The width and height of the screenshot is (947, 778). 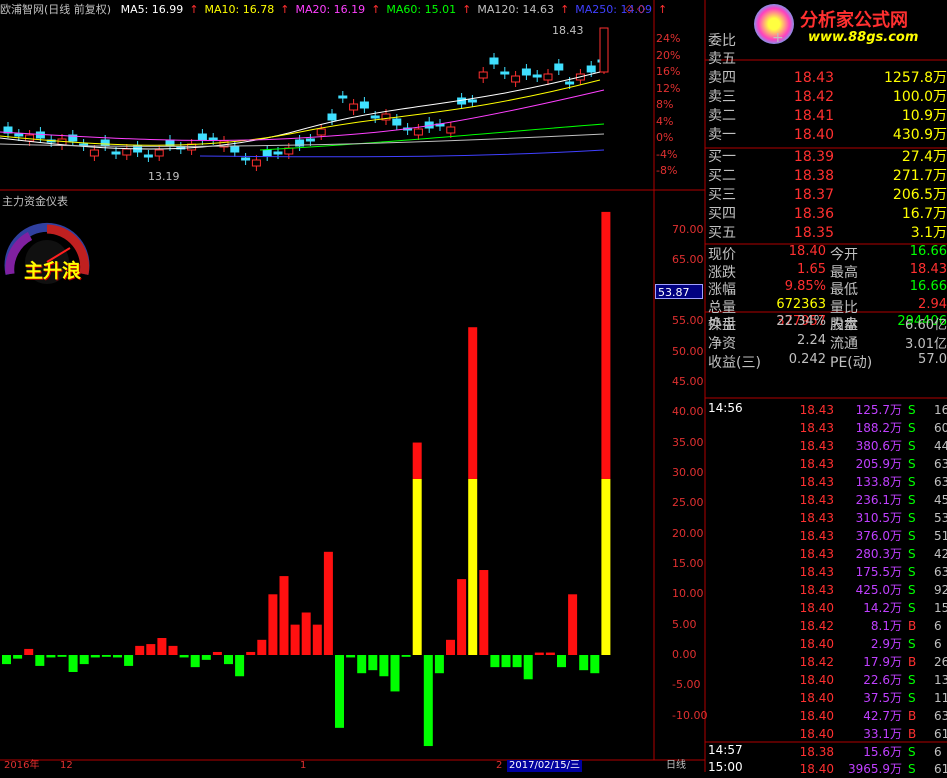 I want to click on sell-level: 卖五, so click(x=827, y=59).